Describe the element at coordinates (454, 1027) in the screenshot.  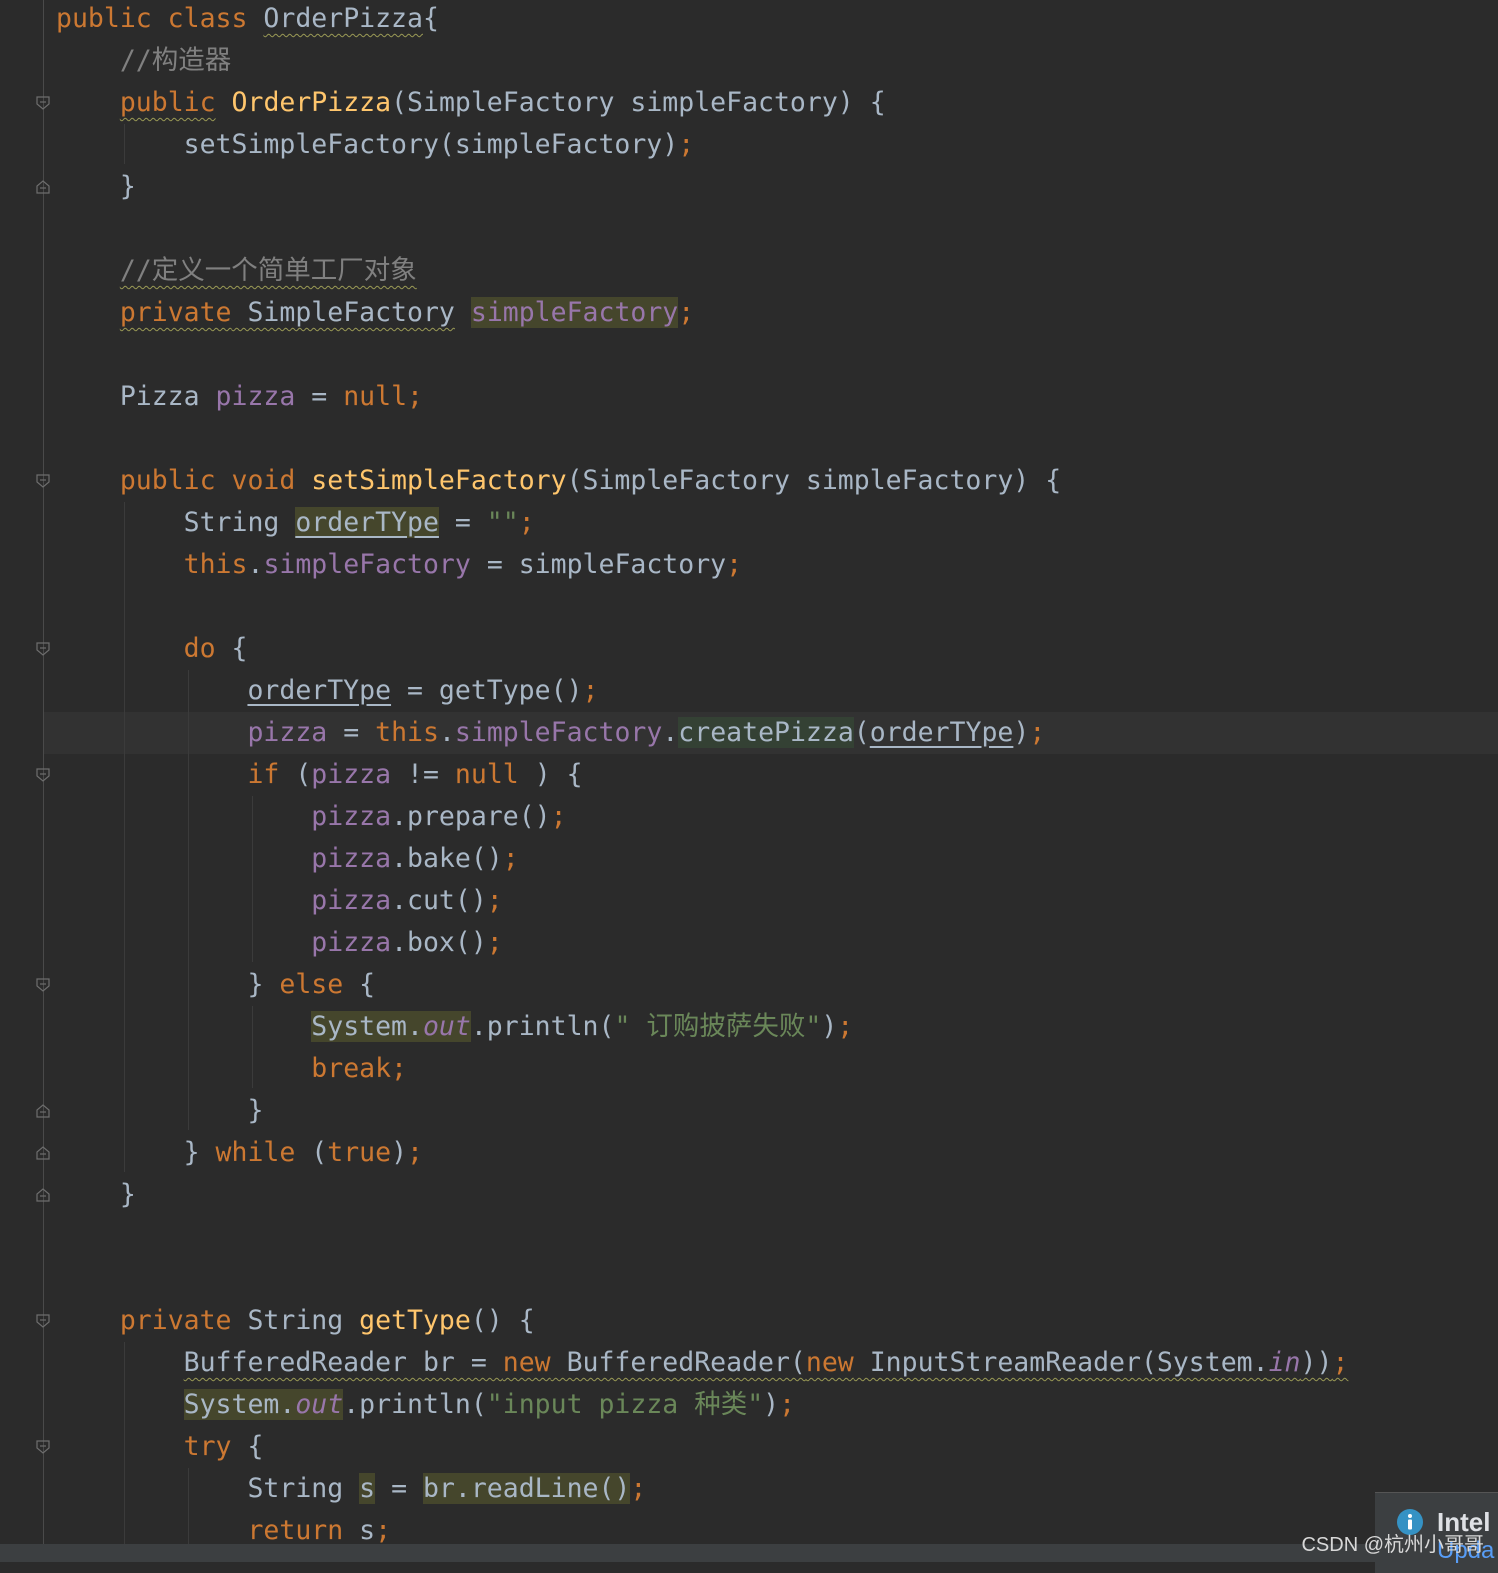
I see `code-line: System.out.println(" 订购披萨失败");` at that location.